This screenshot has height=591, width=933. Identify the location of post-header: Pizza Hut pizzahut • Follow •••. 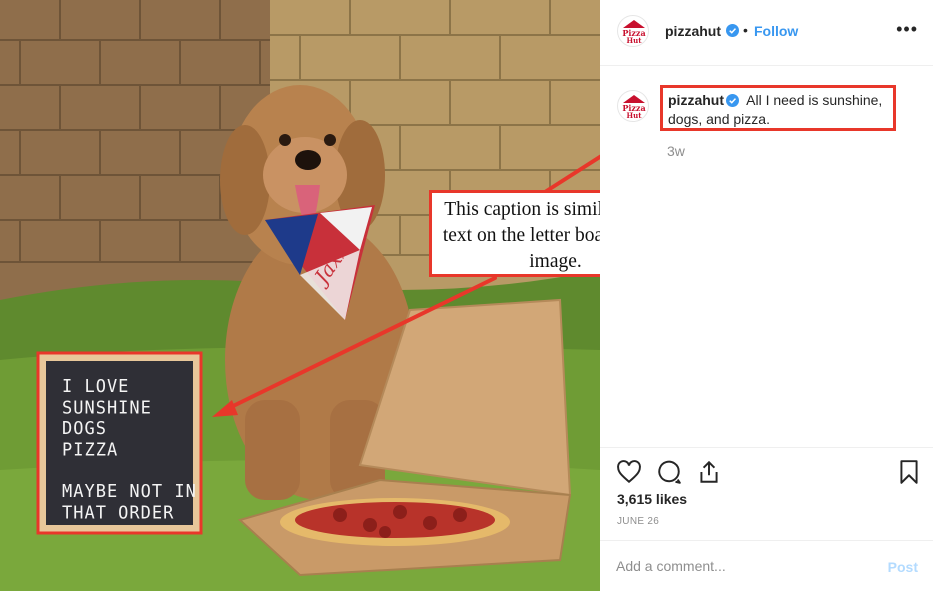
(766, 33).